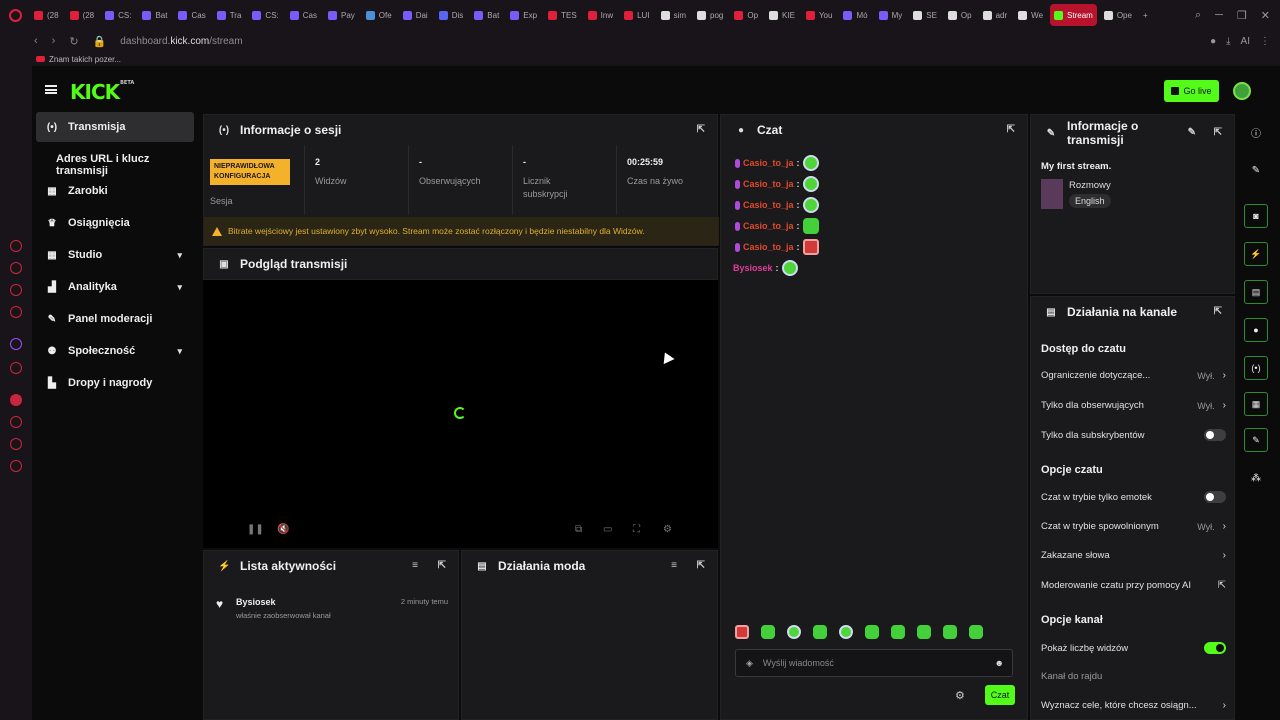 Image resolution: width=1280 pixels, height=720 pixels. I want to click on sidebar-item-stream-key: Adres URL i klucz transmisji, so click(129, 165).